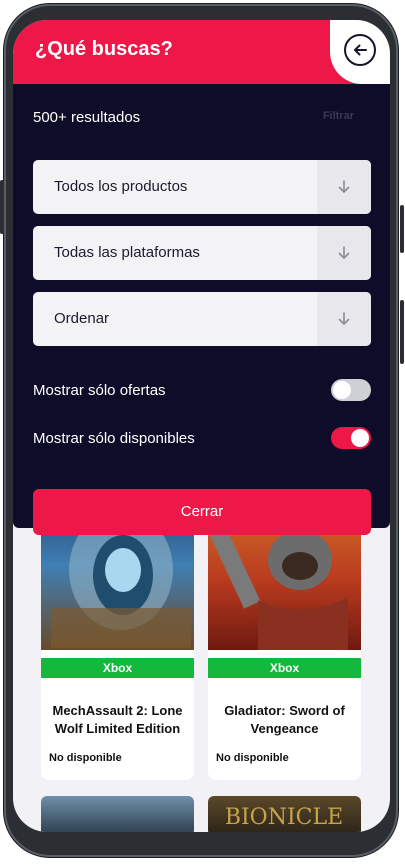 The width and height of the screenshot is (405, 865). Describe the element at coordinates (104, 49) in the screenshot. I see `page-title: ¿Qué buscas?` at that location.